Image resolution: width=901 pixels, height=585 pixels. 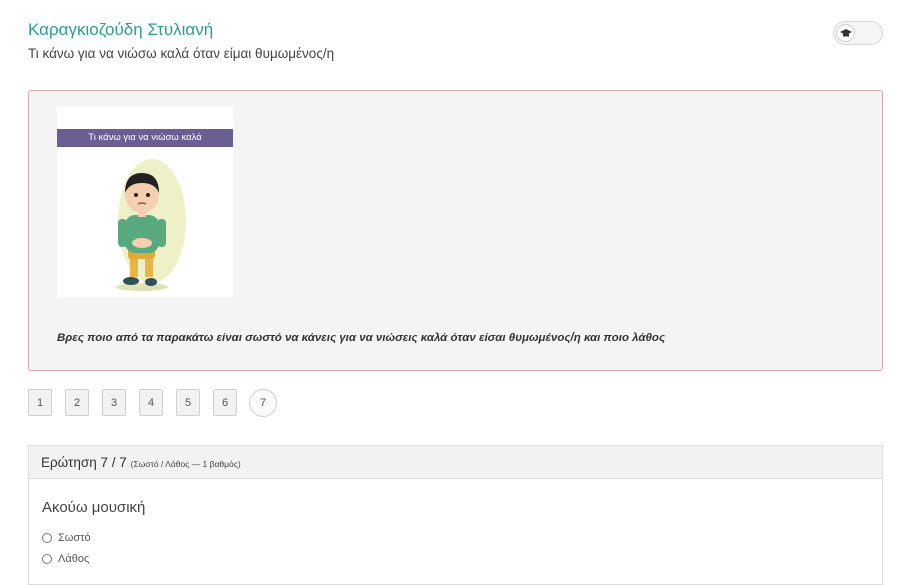 I want to click on mode-toggle, so click(x=858, y=33).